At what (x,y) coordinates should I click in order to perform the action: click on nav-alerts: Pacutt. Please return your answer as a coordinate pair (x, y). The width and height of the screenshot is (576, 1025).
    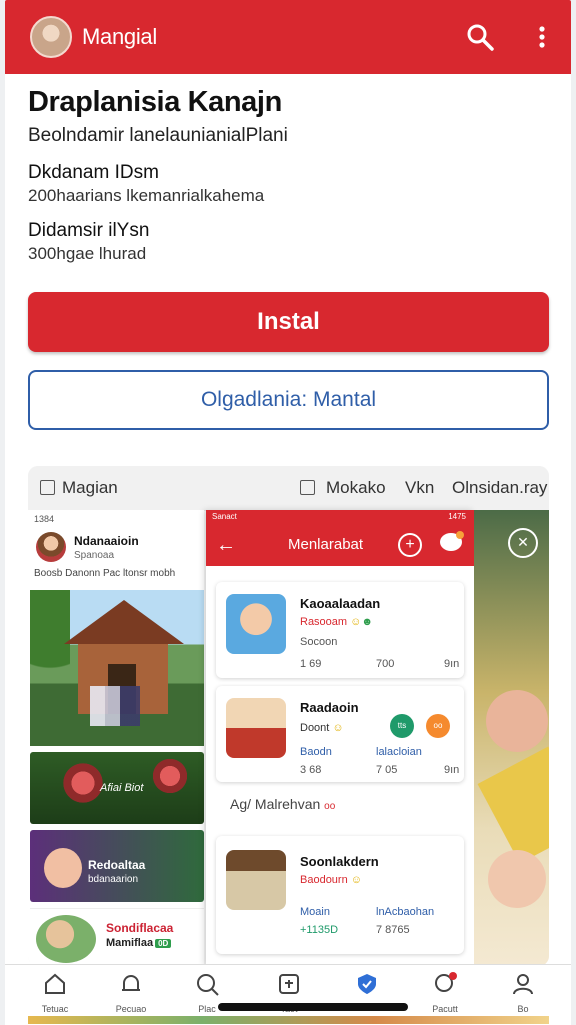
    Looking at the image, I should click on (445, 995).